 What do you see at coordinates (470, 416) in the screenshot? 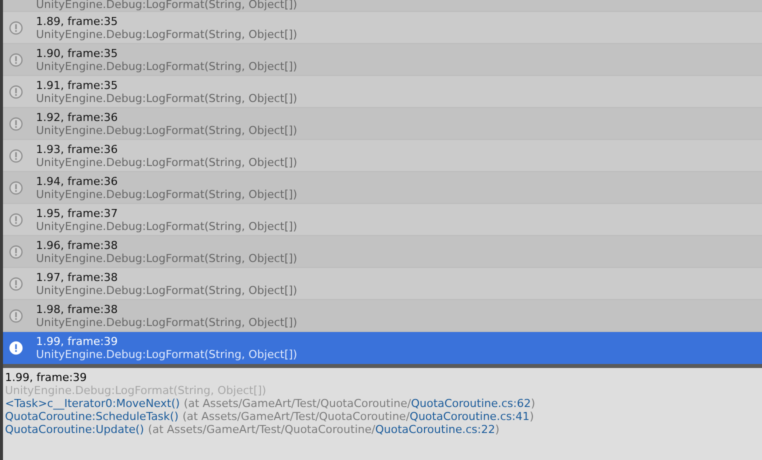
I see `source-file-link: QuotaCoroutine.cs:41` at bounding box center [470, 416].